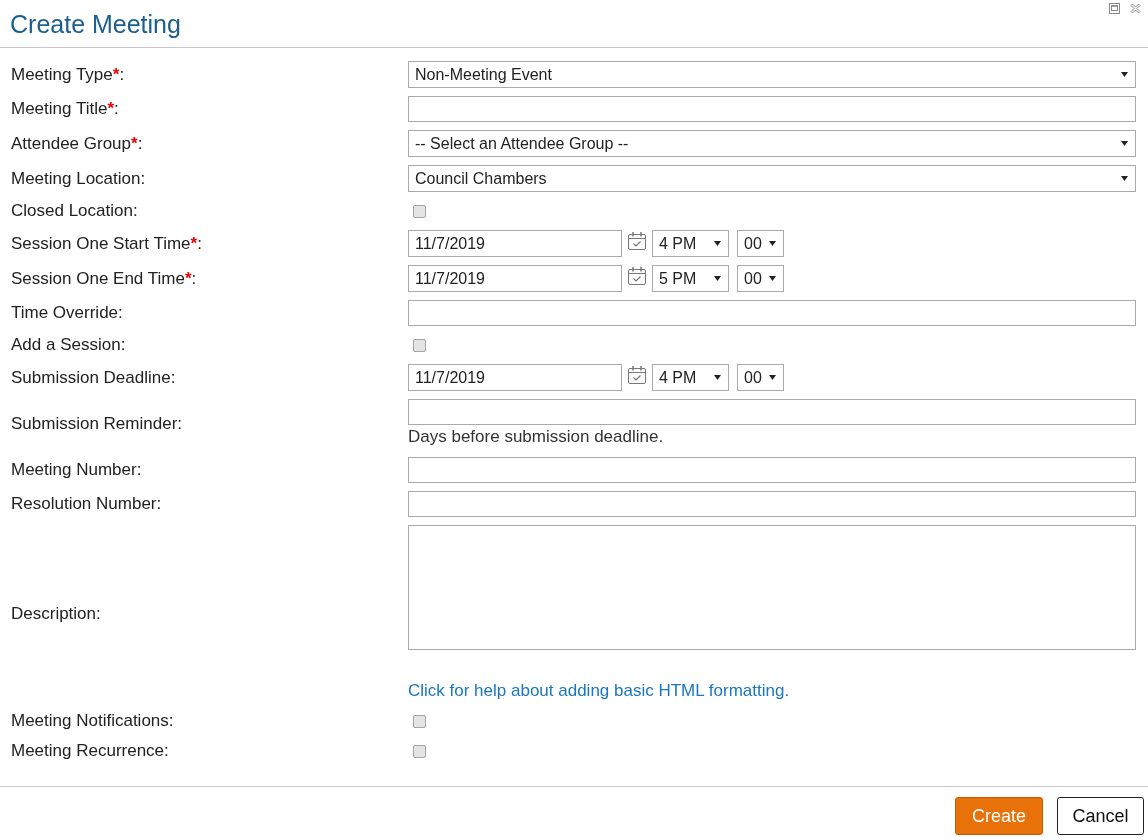  What do you see at coordinates (106, 243) in the screenshot?
I see `field-label: Session One Start Time*:` at bounding box center [106, 243].